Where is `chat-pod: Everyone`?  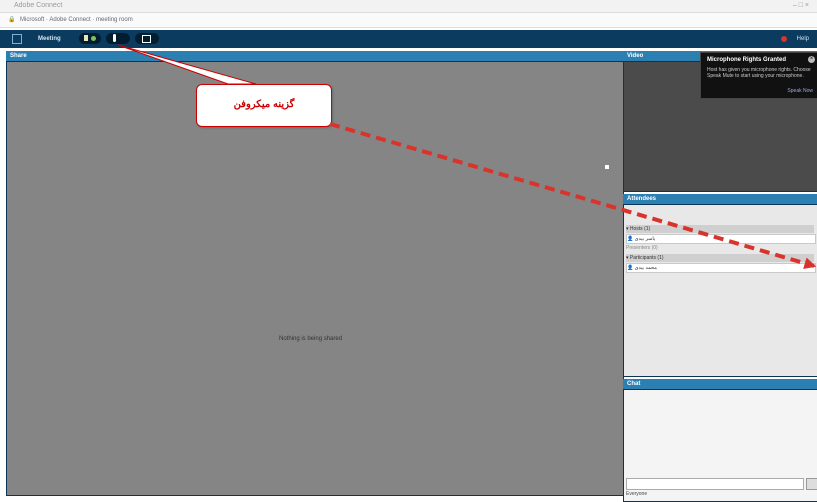
chat-pod: Everyone is located at coordinates (720, 445).